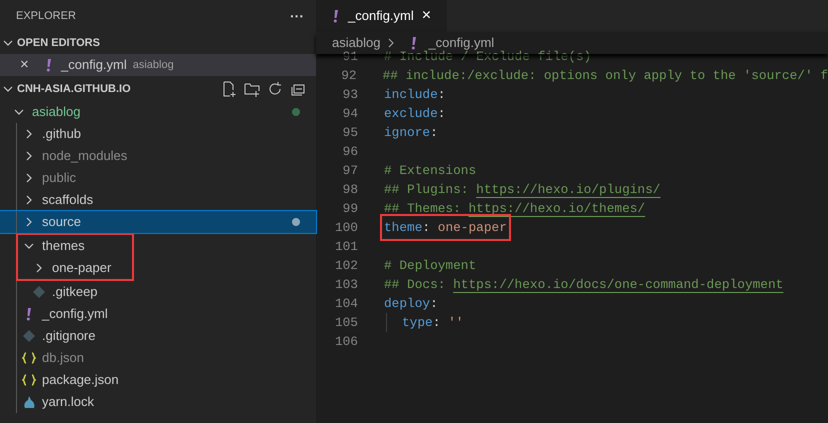  I want to click on code-text: type: '', so click(433, 323).